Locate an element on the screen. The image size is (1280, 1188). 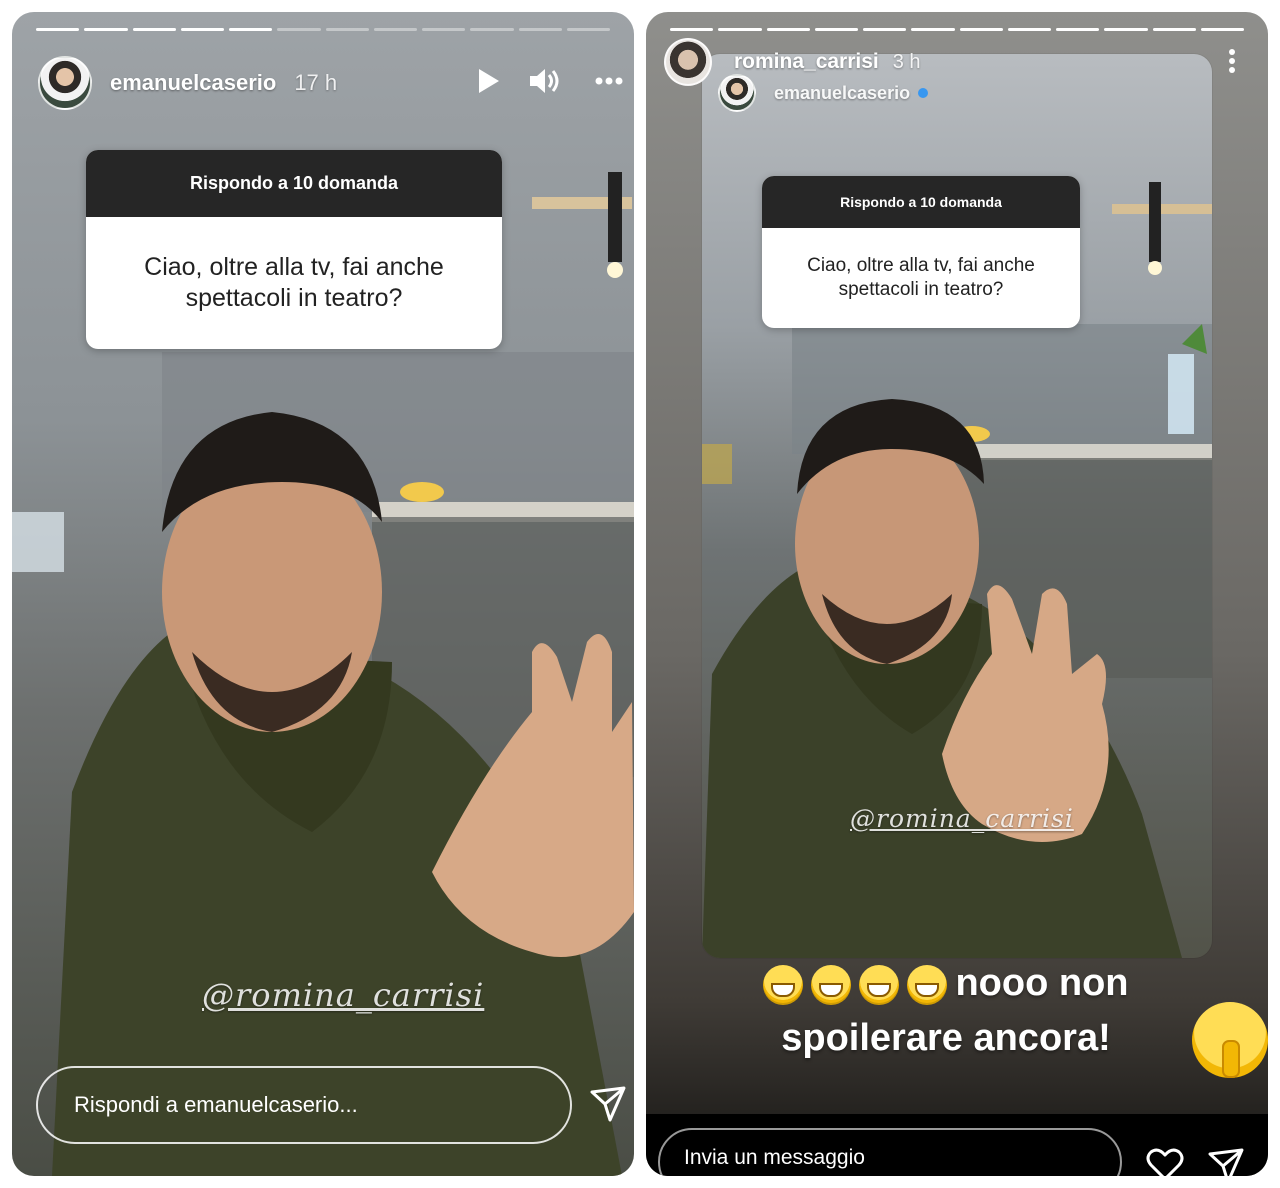
grin-emoji-group is located at coordinates (859, 983).